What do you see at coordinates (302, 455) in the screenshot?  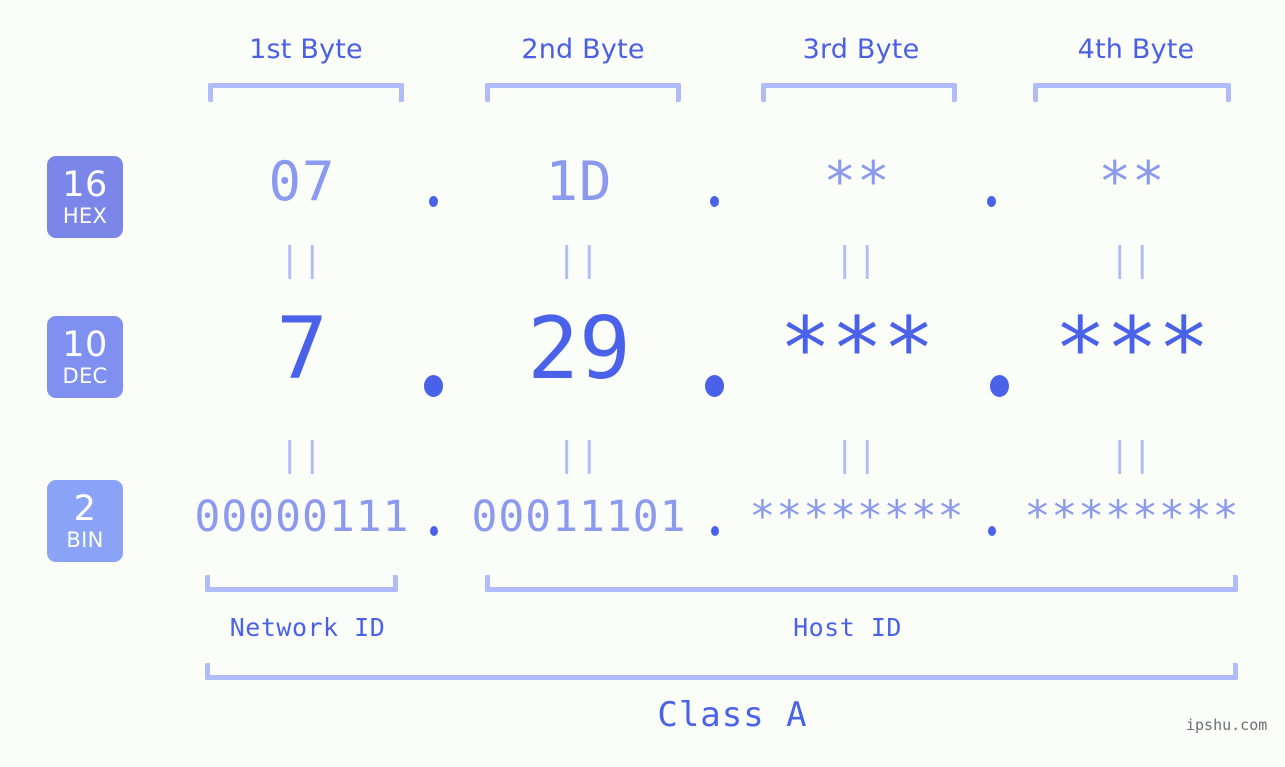 I see `equals-mark-dec-bin-1: ||` at bounding box center [302, 455].